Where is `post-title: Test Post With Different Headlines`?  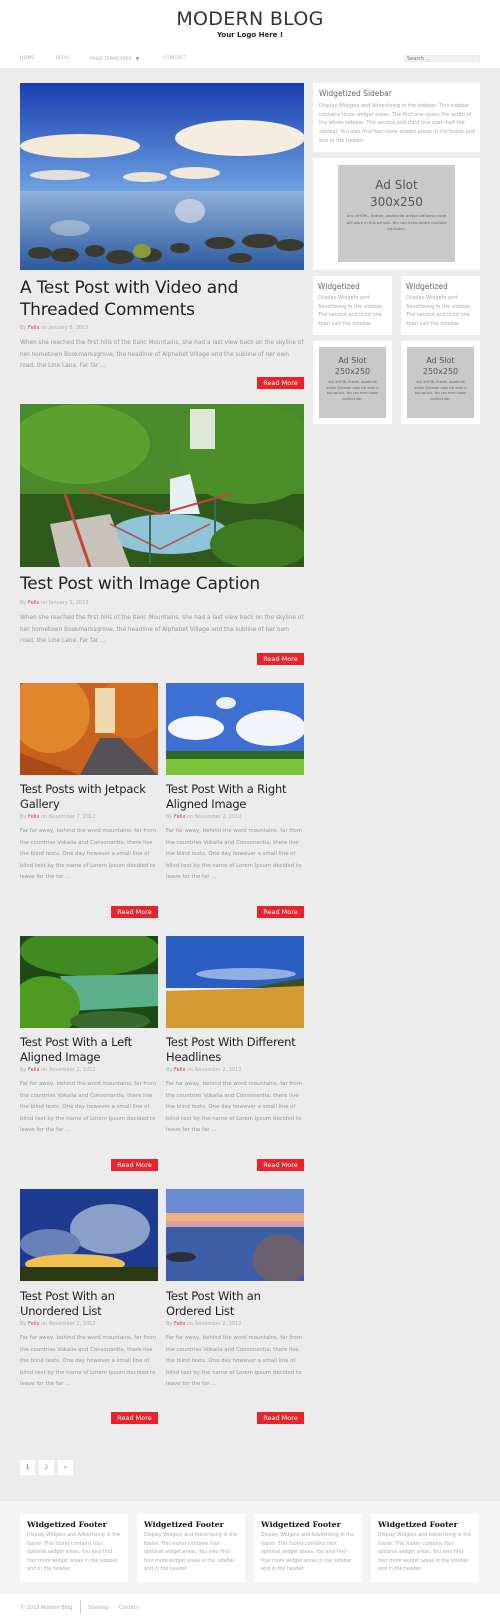 post-title: Test Post With Different Headlines is located at coordinates (236, 1050).